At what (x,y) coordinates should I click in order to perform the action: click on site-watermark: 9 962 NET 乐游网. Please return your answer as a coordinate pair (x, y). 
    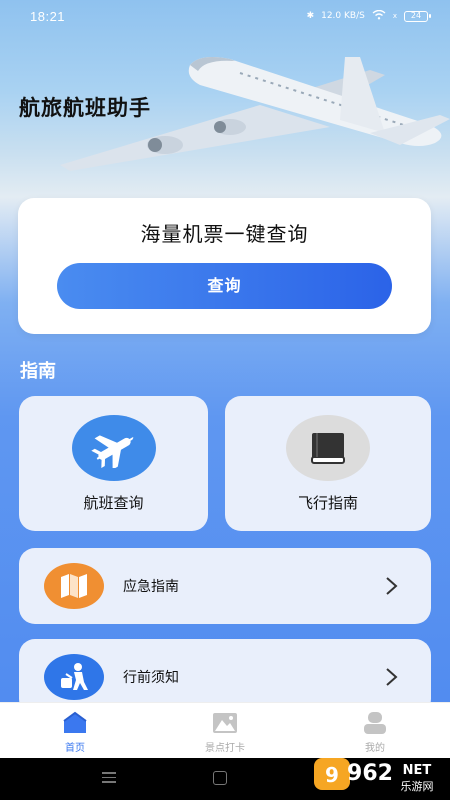
    Looking at the image, I should click on (377, 774).